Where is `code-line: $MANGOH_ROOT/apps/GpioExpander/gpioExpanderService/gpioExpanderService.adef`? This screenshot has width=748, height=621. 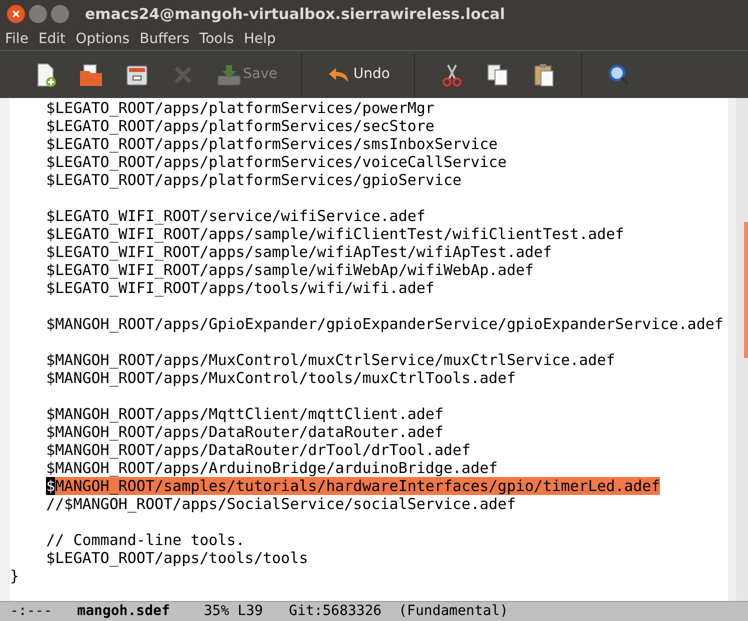
code-line: $MANGOH_ROOT/apps/GpioExpander/gpioExpanderService/gpioExpanderService.adef is located at coordinates (384, 324).